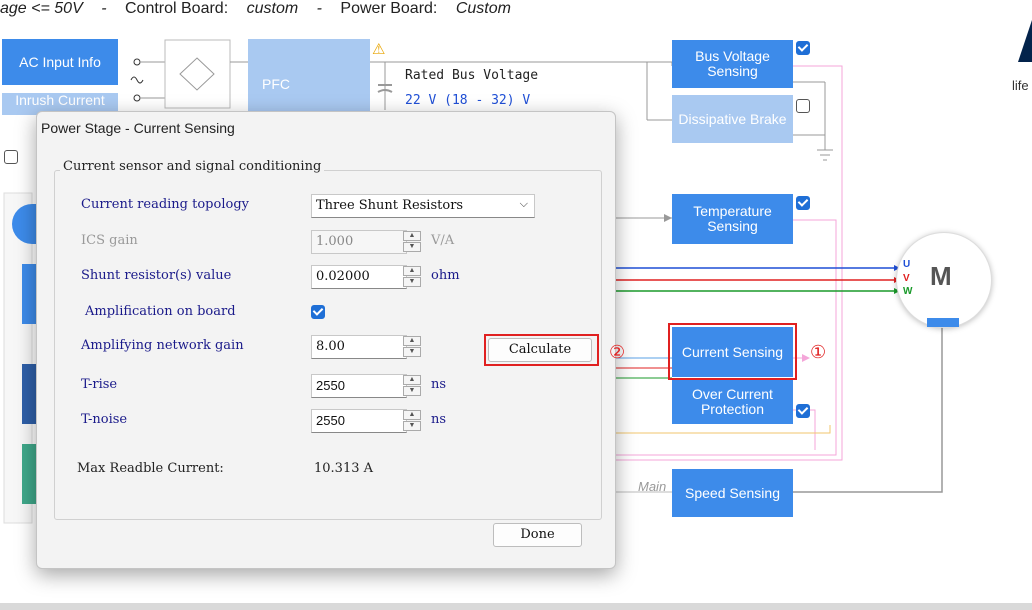 This screenshot has height=610, width=1032. Describe the element at coordinates (309, 75) in the screenshot. I see `pfc-block: PFC` at that location.